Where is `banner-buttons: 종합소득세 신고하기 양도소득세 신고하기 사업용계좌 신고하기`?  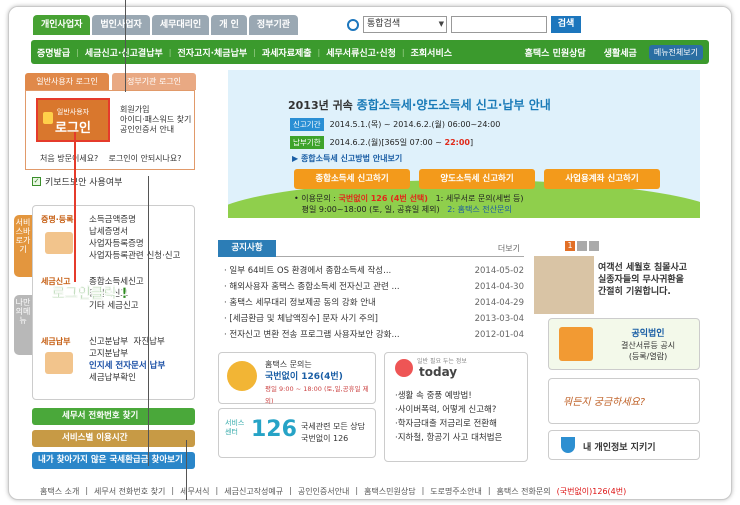 banner-buttons: 종합소득세 신고하기 양도소득세 신고하기 사업용계좌 신고하기 is located at coordinates (477, 179).